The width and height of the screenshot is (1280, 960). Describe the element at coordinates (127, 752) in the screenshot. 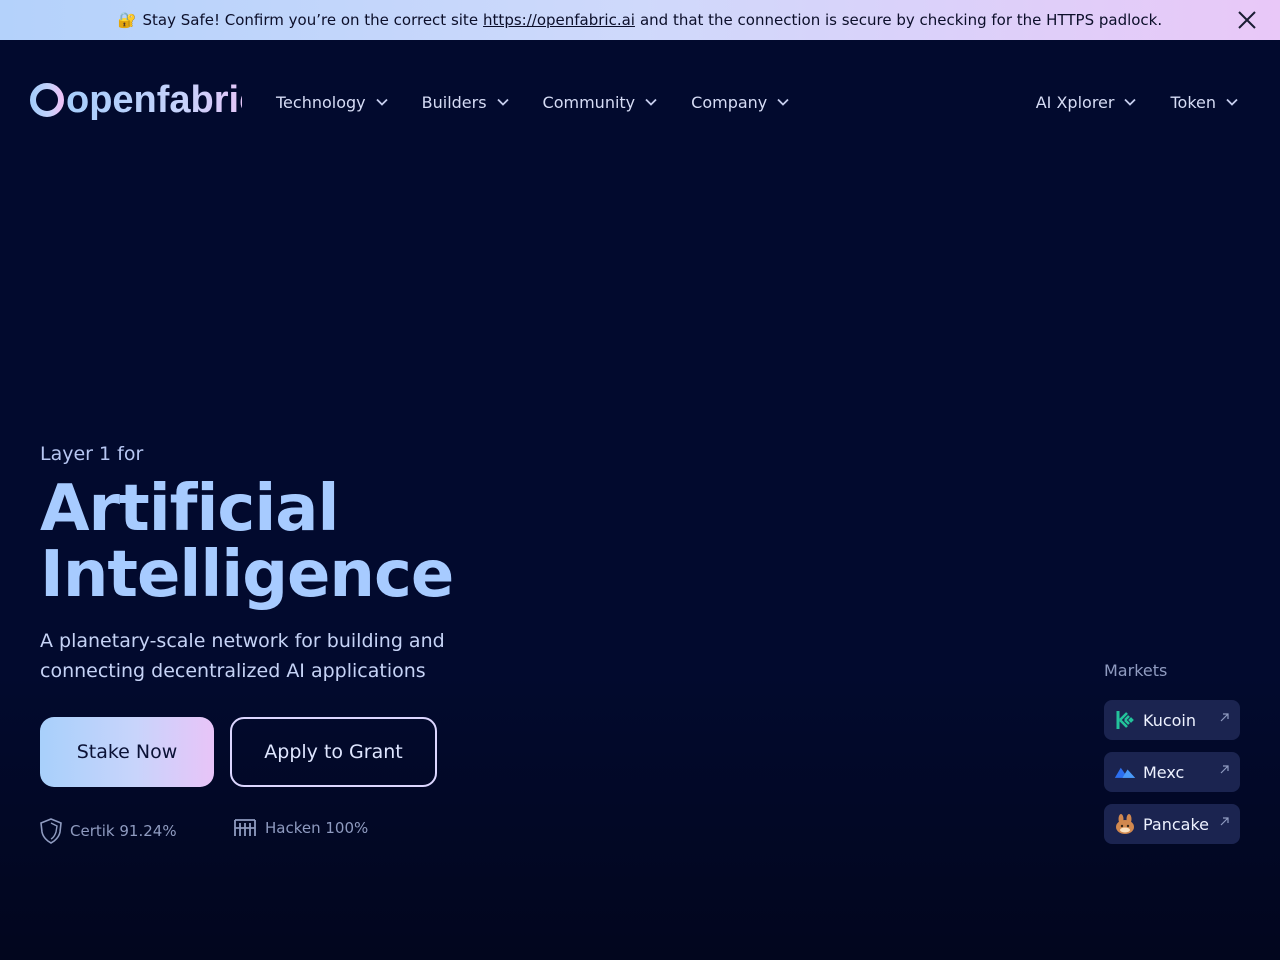

I see `stake-now-button: Stake Now` at that location.